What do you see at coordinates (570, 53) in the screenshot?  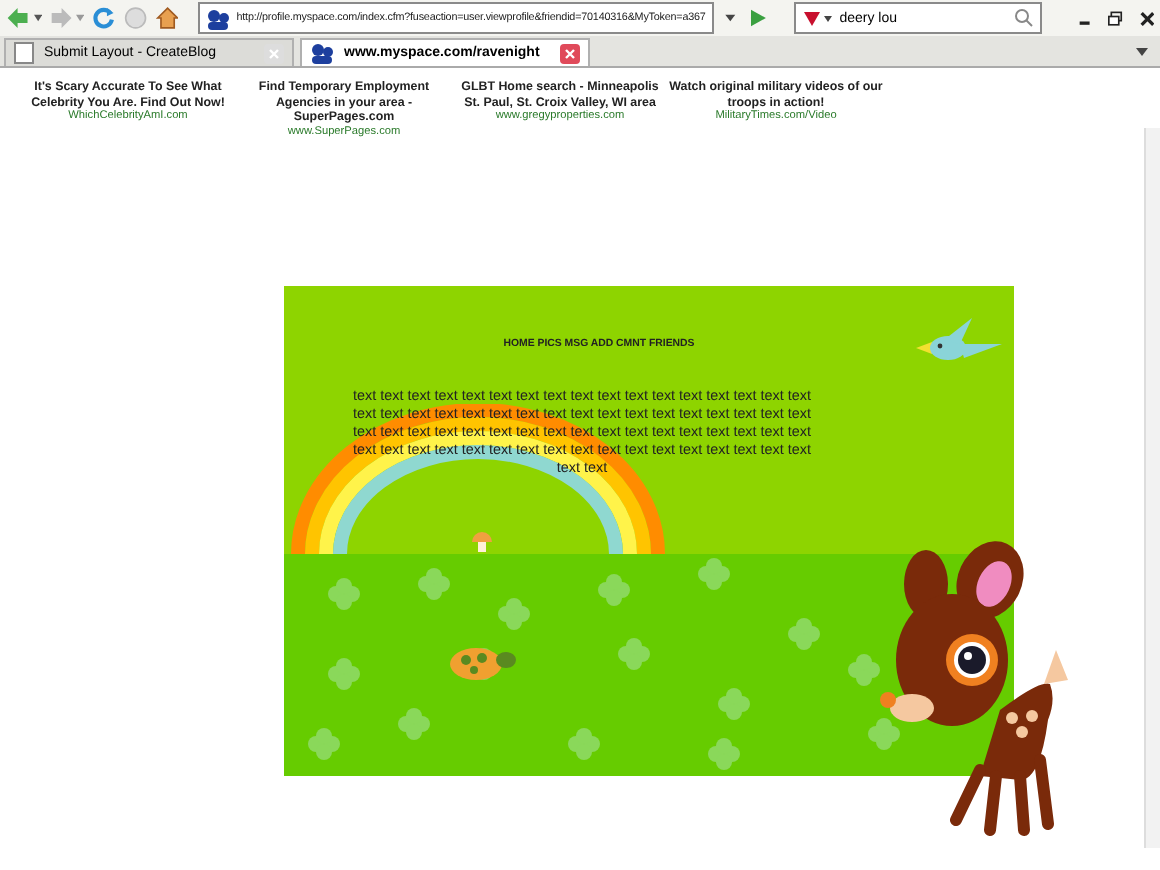 I see `close-tab-icon` at bounding box center [570, 53].